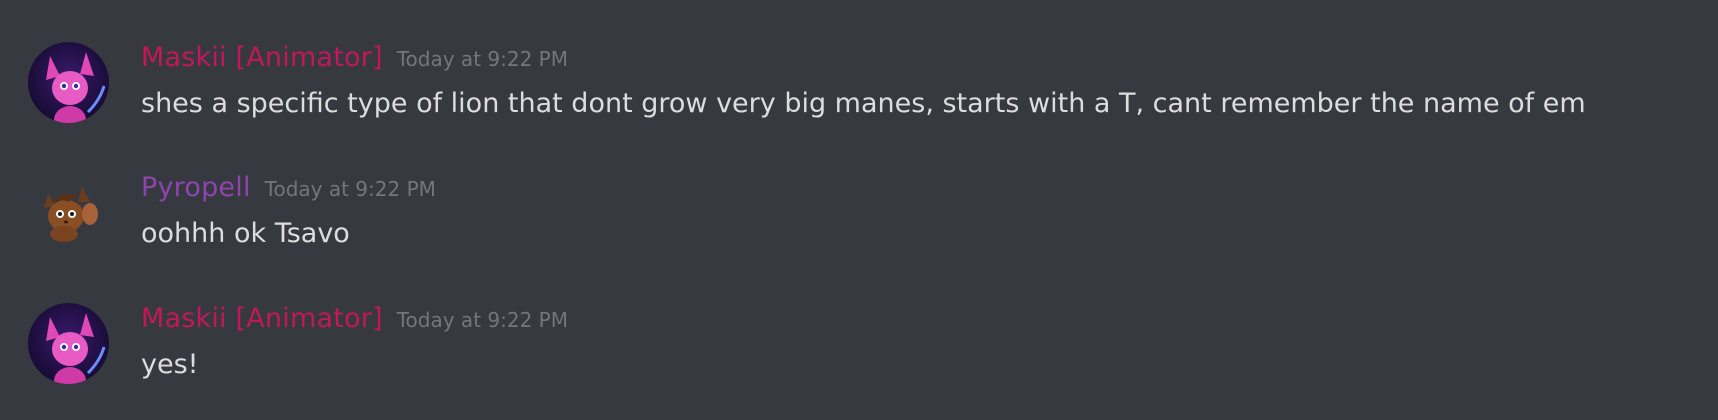 The width and height of the screenshot is (1718, 420). What do you see at coordinates (245, 233) in the screenshot?
I see `message-content: oohhh ok Tsavo` at bounding box center [245, 233].